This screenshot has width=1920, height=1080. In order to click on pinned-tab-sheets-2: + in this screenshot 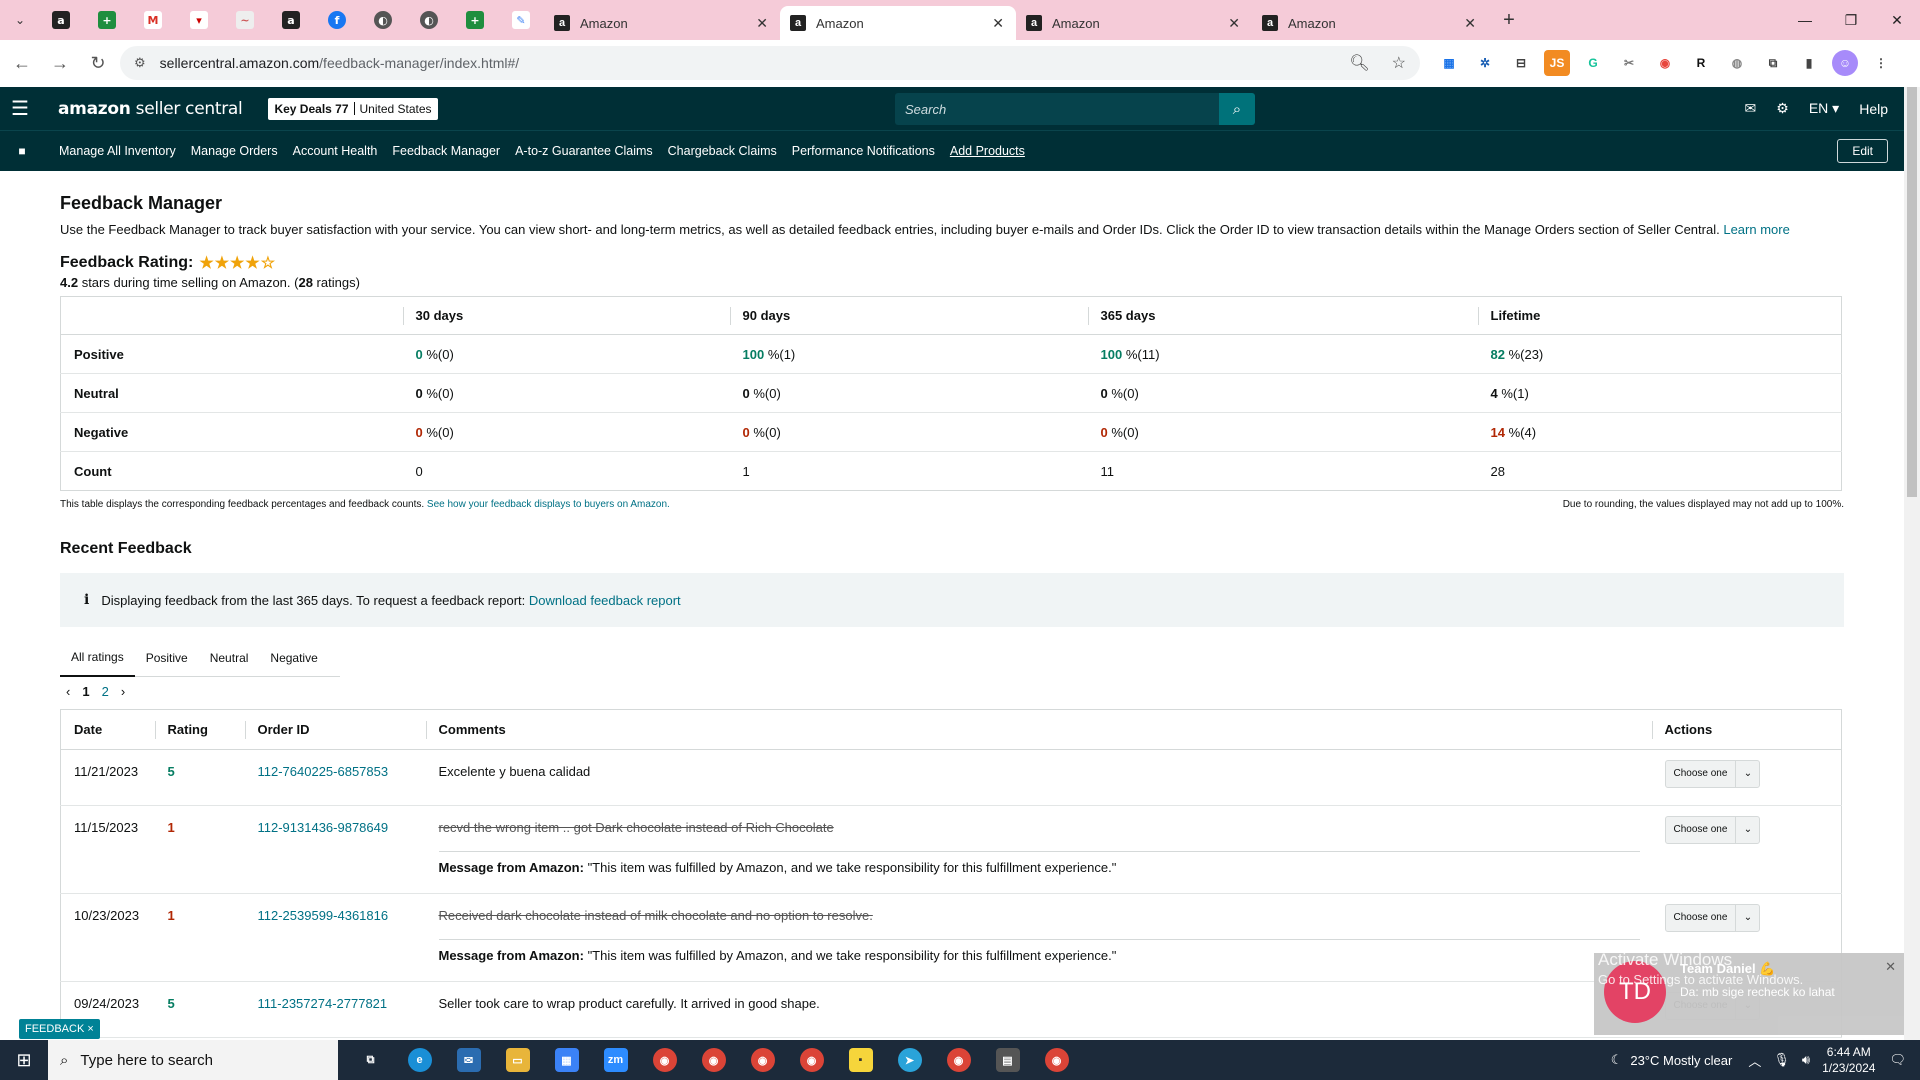, I will do `click(475, 20)`.